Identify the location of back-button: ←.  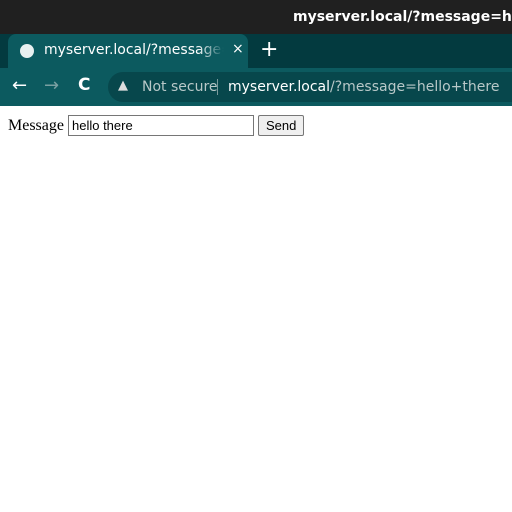
(19, 85).